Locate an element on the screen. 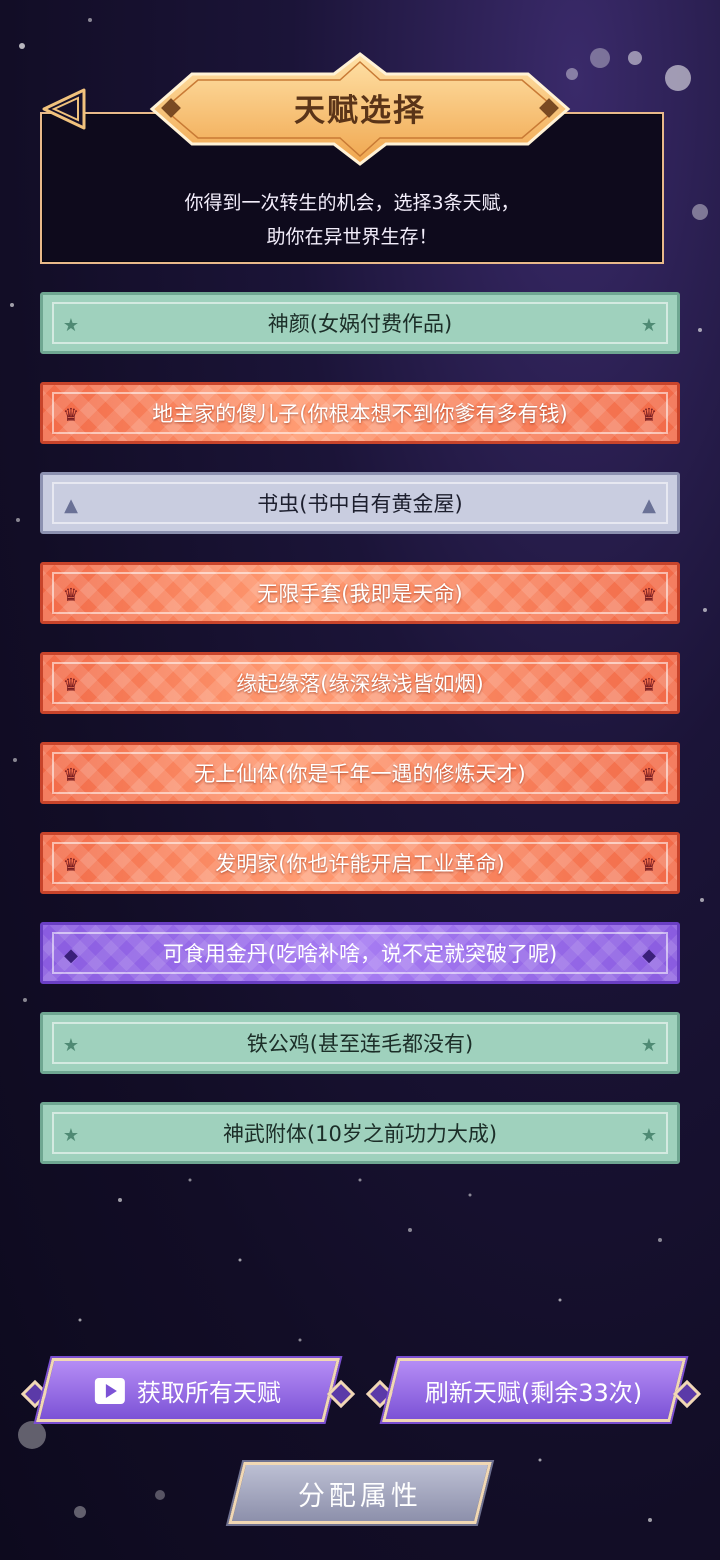  talent-label: 可食用金丹(吃啥补啥，说不定就突破了呢) is located at coordinates (360, 954).